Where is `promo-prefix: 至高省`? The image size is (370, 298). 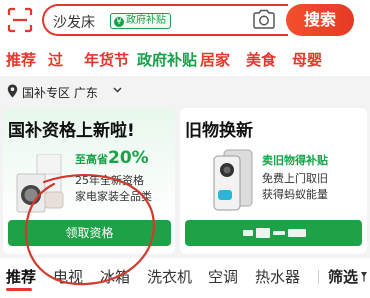 promo-prefix: 至高省 is located at coordinates (91, 159).